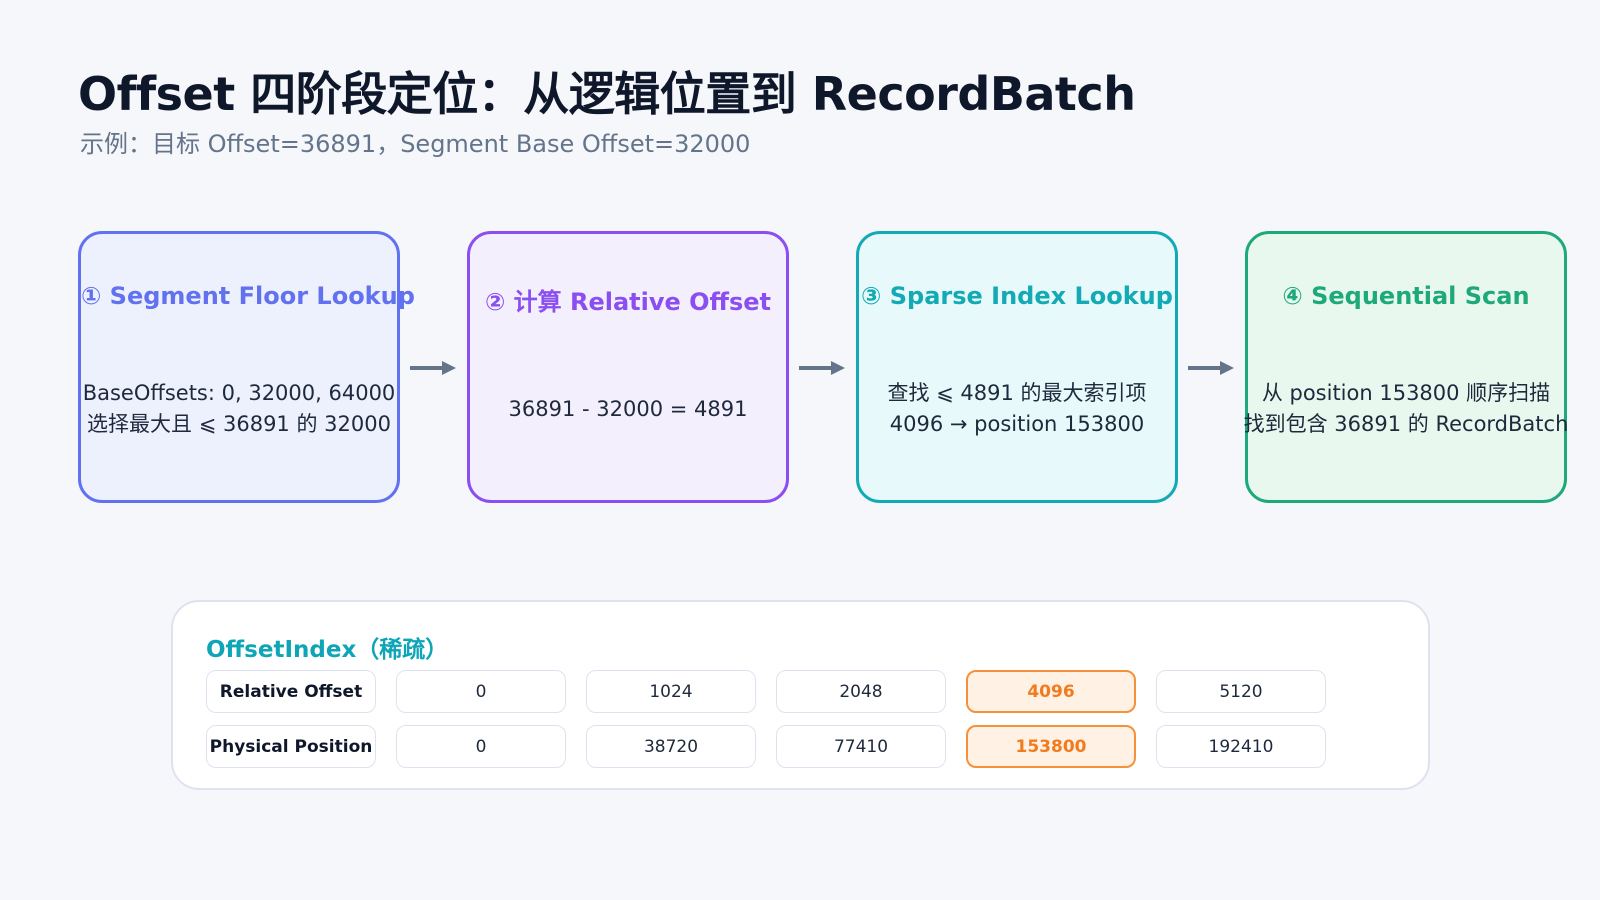 This screenshot has height=900, width=1600. I want to click on stage-title: ④ Sequential Scan, so click(1406, 296).